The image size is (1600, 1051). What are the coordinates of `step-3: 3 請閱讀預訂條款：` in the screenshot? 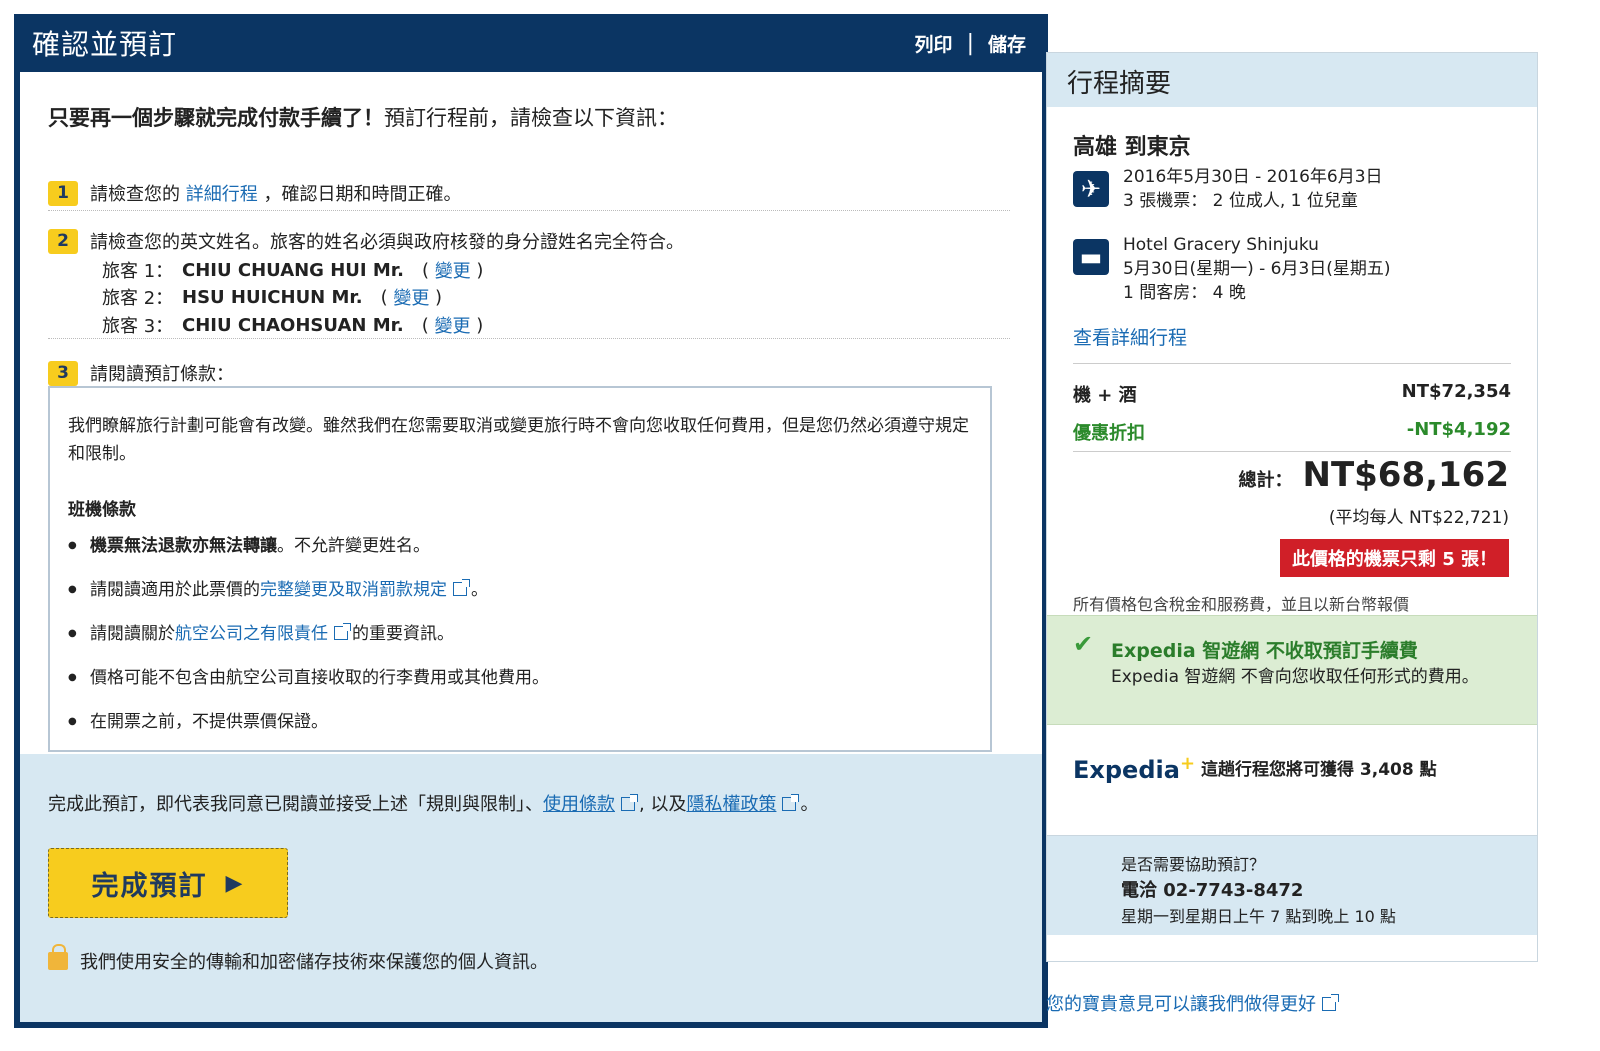 It's located at (141, 373).